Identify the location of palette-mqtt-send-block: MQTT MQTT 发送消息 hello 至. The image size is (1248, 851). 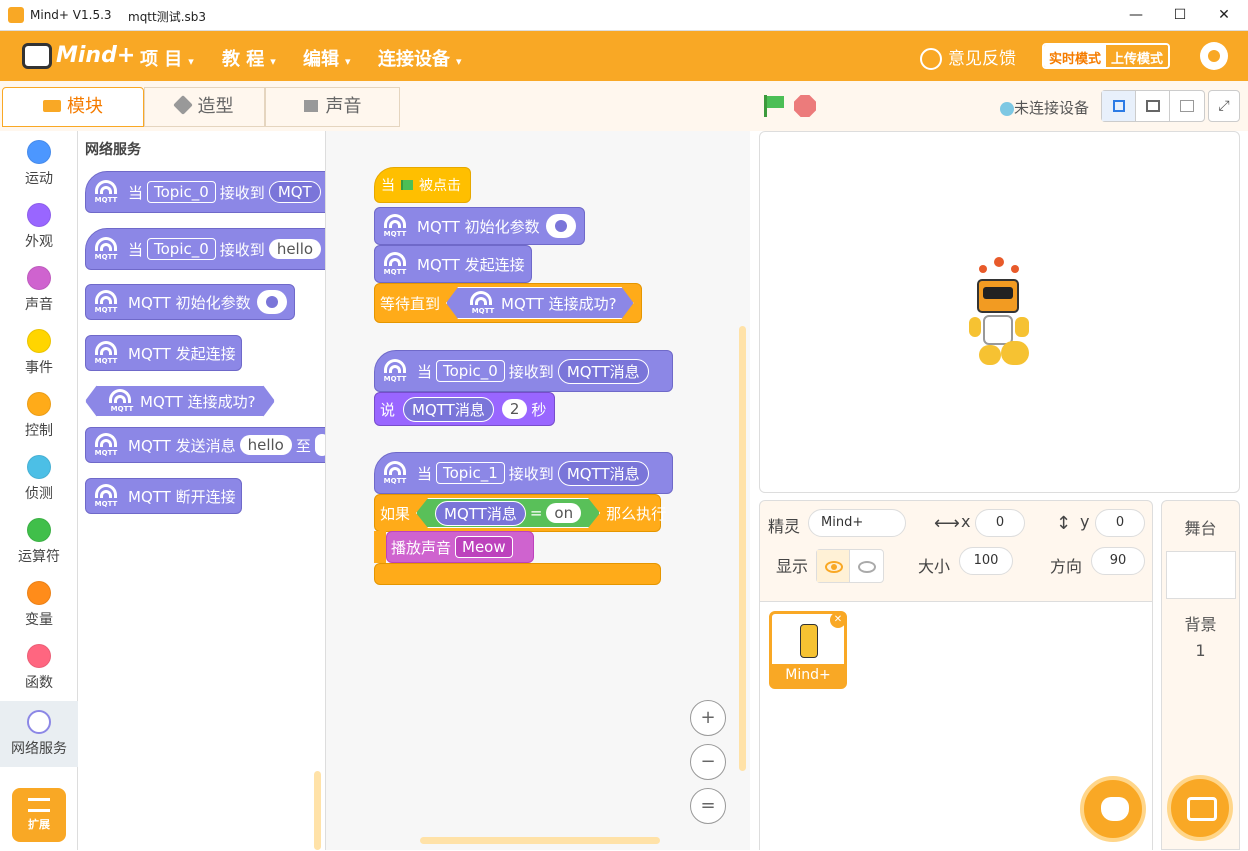
(205, 445).